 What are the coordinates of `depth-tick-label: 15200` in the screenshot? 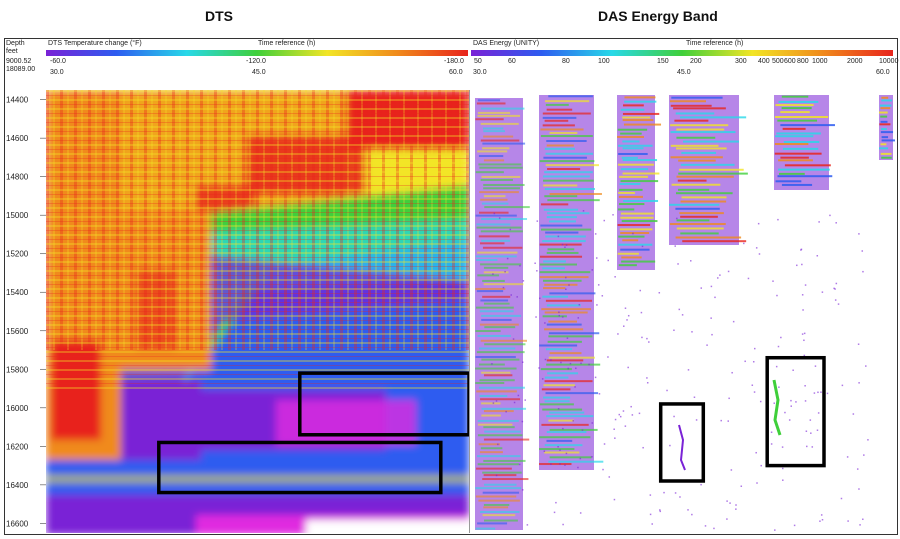 It's located at (17, 254).